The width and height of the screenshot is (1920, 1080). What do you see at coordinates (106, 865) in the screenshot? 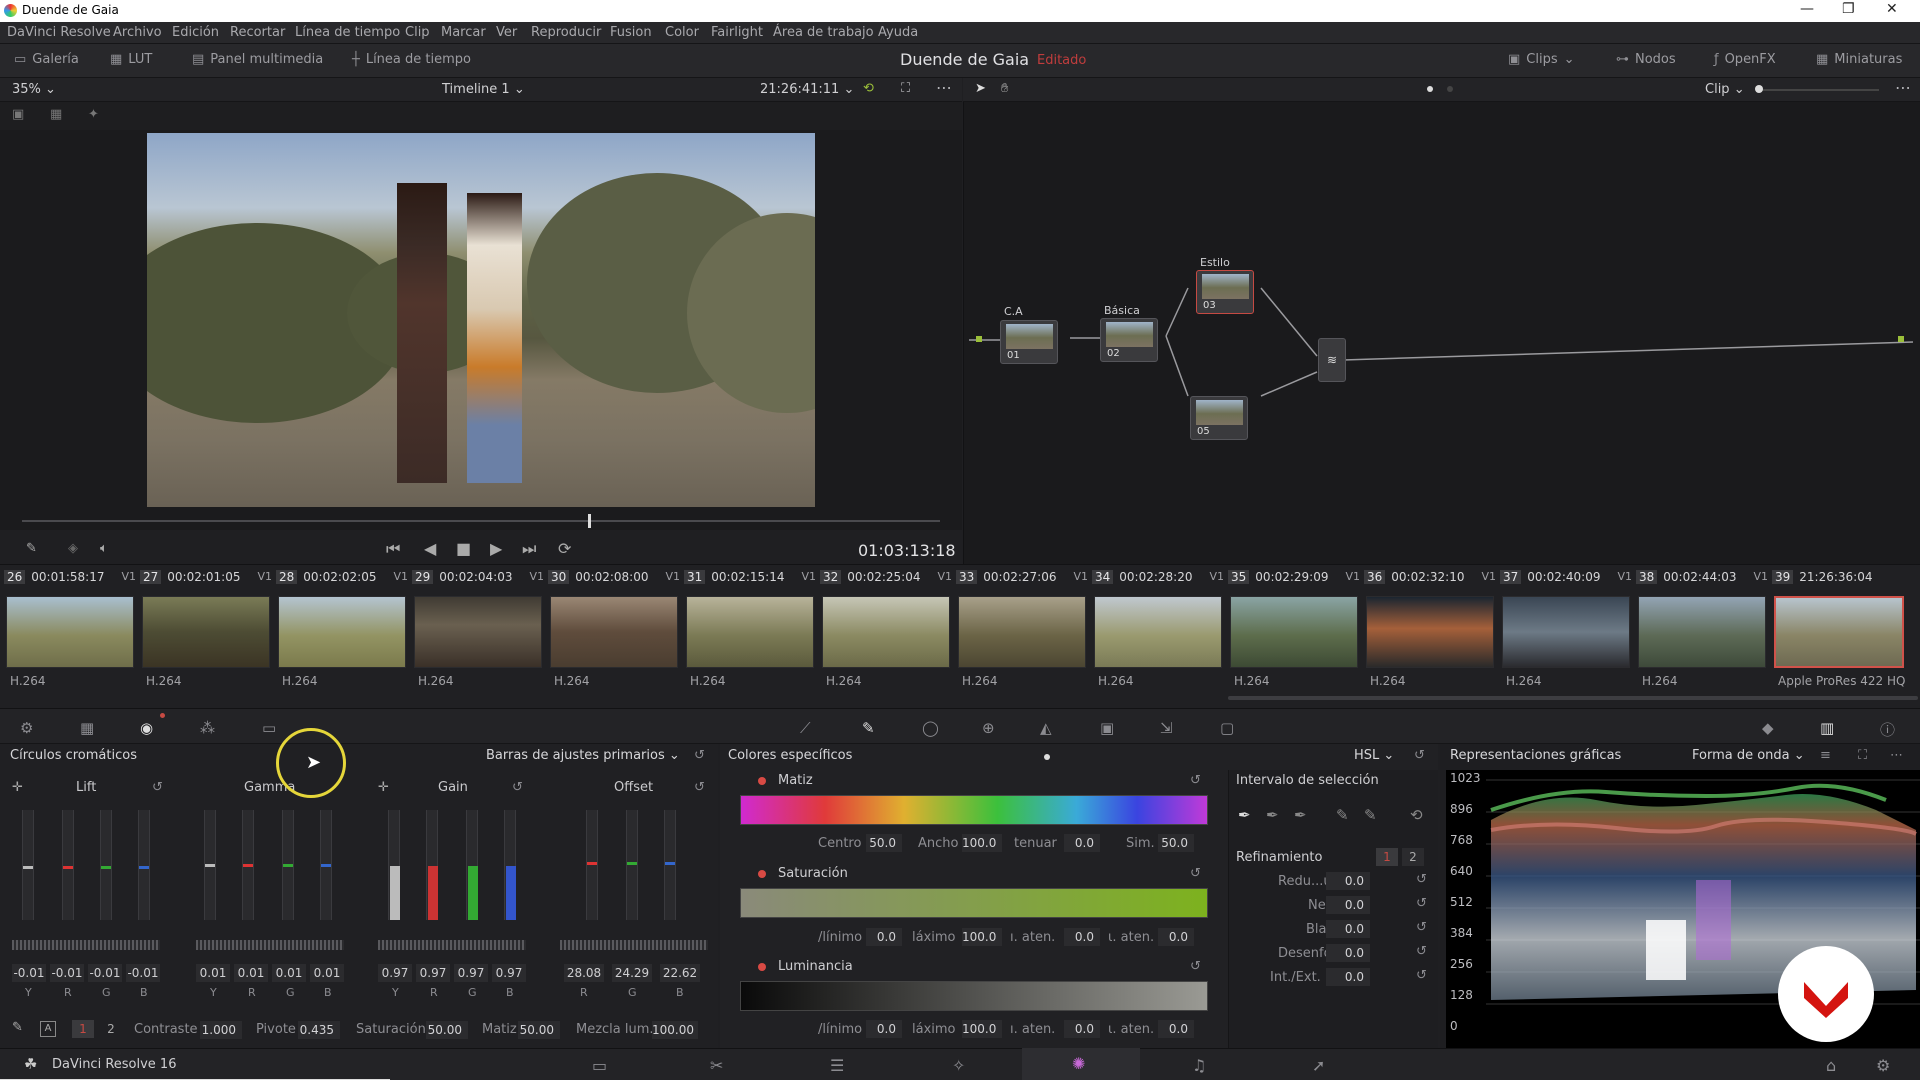
I see `lift-g-bar` at bounding box center [106, 865].